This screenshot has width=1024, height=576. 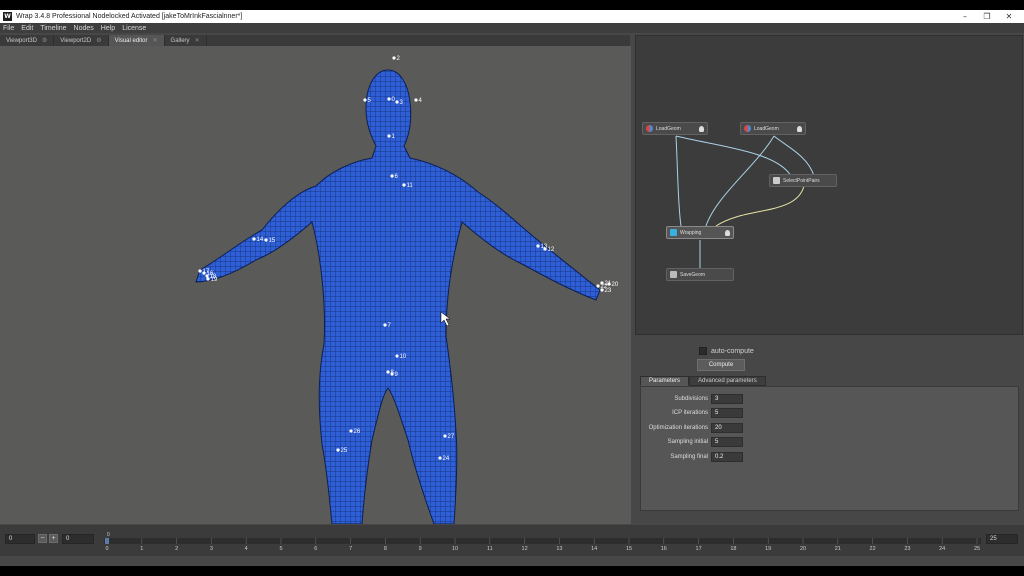 What do you see at coordinates (727, 413) in the screenshot?
I see `icp-iterations-input: 5` at bounding box center [727, 413].